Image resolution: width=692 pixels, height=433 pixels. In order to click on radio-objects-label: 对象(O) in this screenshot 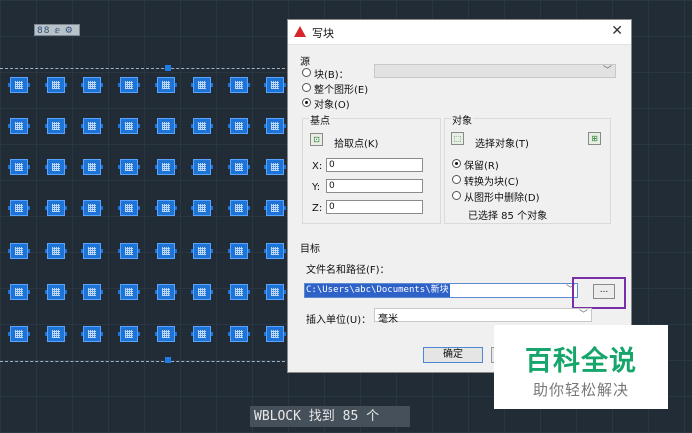, I will do `click(332, 105)`.